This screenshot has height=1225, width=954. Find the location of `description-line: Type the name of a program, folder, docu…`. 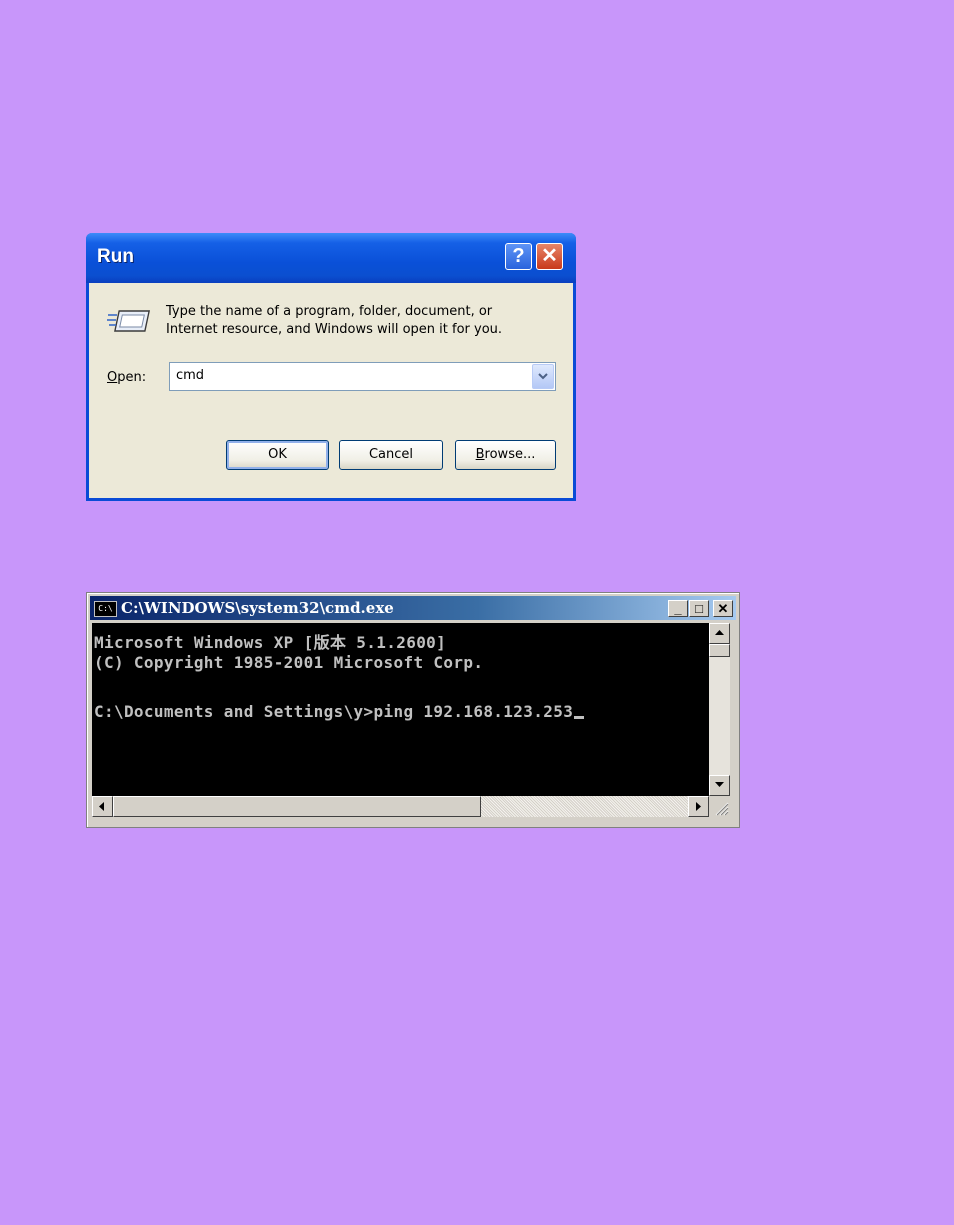

description-line: Type the name of a program, folder, docu… is located at coordinates (329, 311).